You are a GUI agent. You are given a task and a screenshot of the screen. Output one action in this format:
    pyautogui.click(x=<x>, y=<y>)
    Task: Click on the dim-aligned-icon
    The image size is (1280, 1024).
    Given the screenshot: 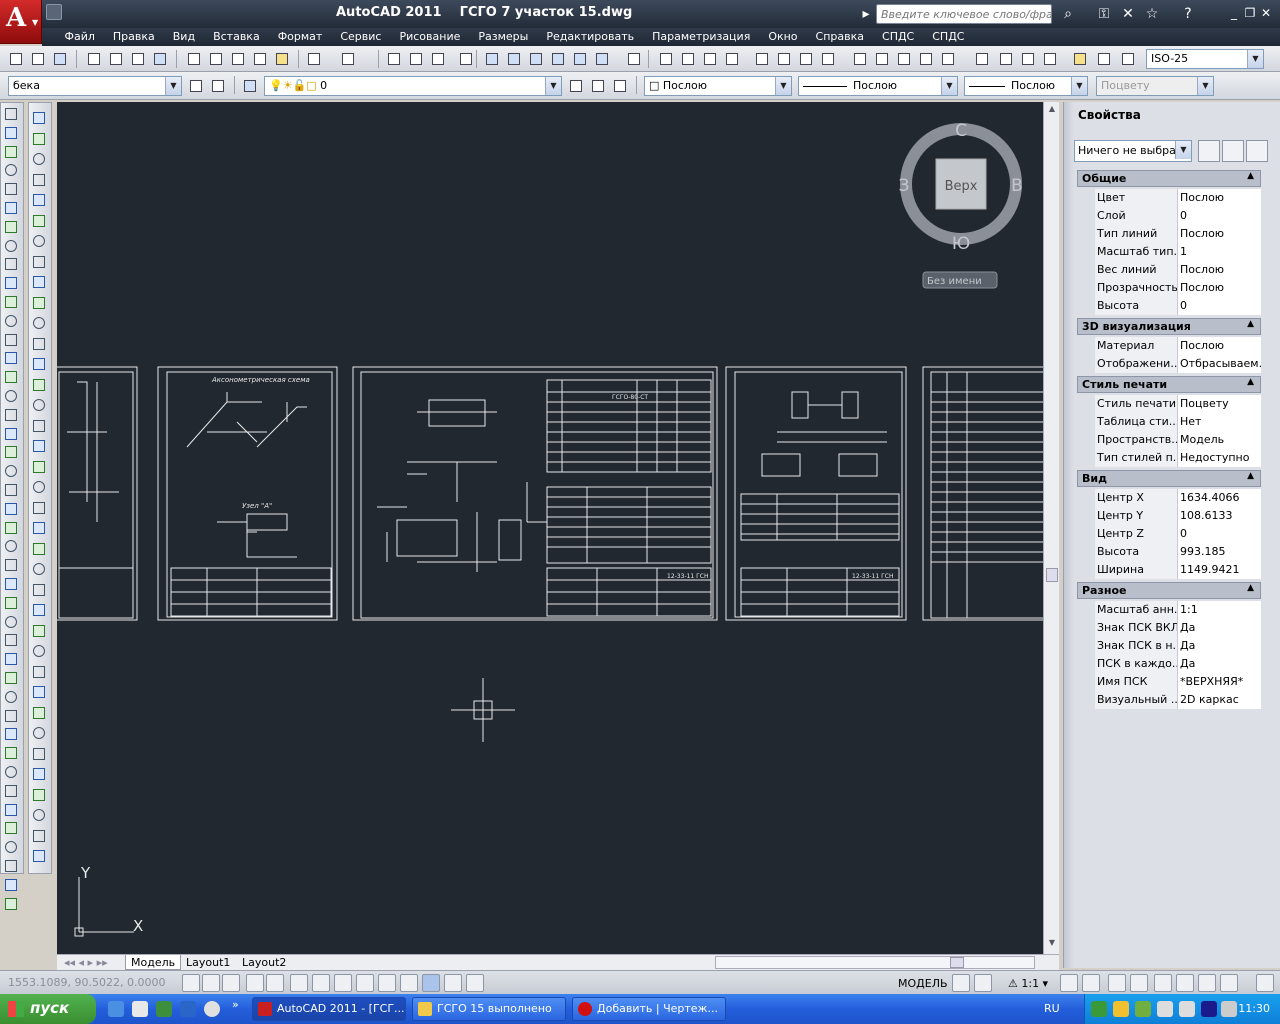 What is the action you would take?
    pyautogui.click(x=688, y=59)
    